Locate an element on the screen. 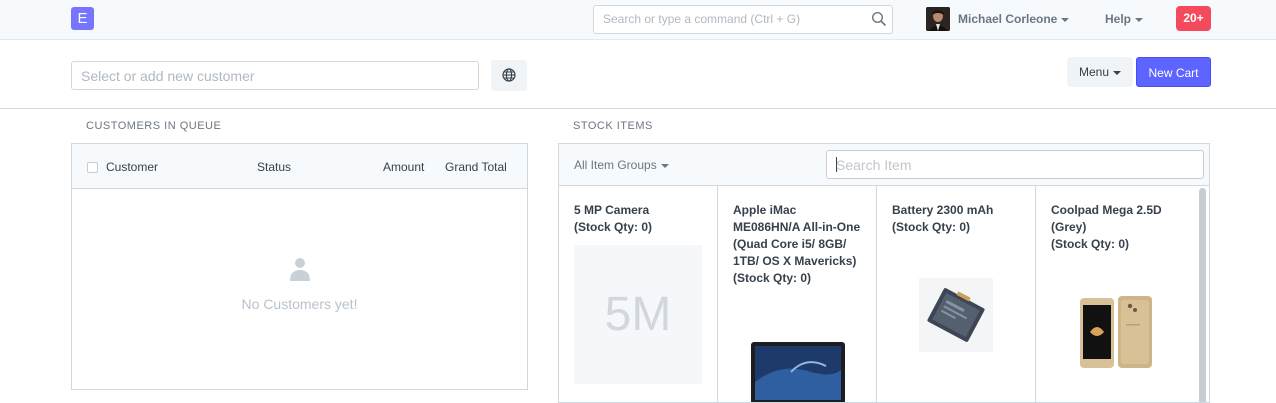  item-card: Battery 2300 mAh (Stock Qty: 0) is located at coordinates (956, 294).